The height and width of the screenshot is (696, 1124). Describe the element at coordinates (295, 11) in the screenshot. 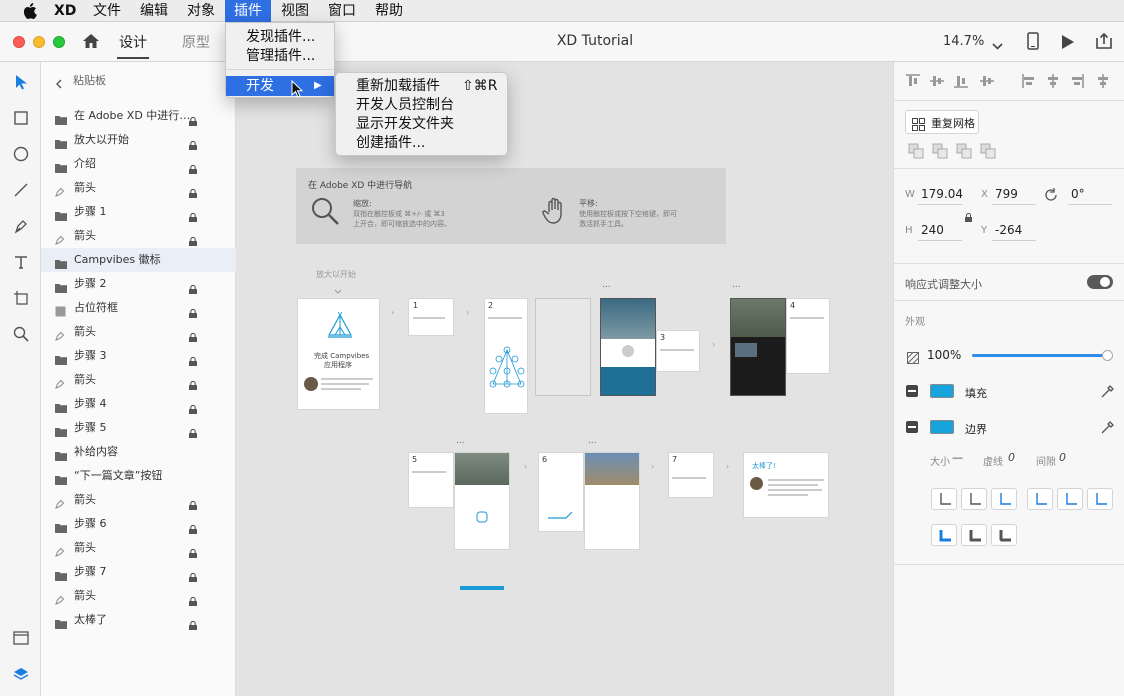

I see `menu-view: 视图` at that location.